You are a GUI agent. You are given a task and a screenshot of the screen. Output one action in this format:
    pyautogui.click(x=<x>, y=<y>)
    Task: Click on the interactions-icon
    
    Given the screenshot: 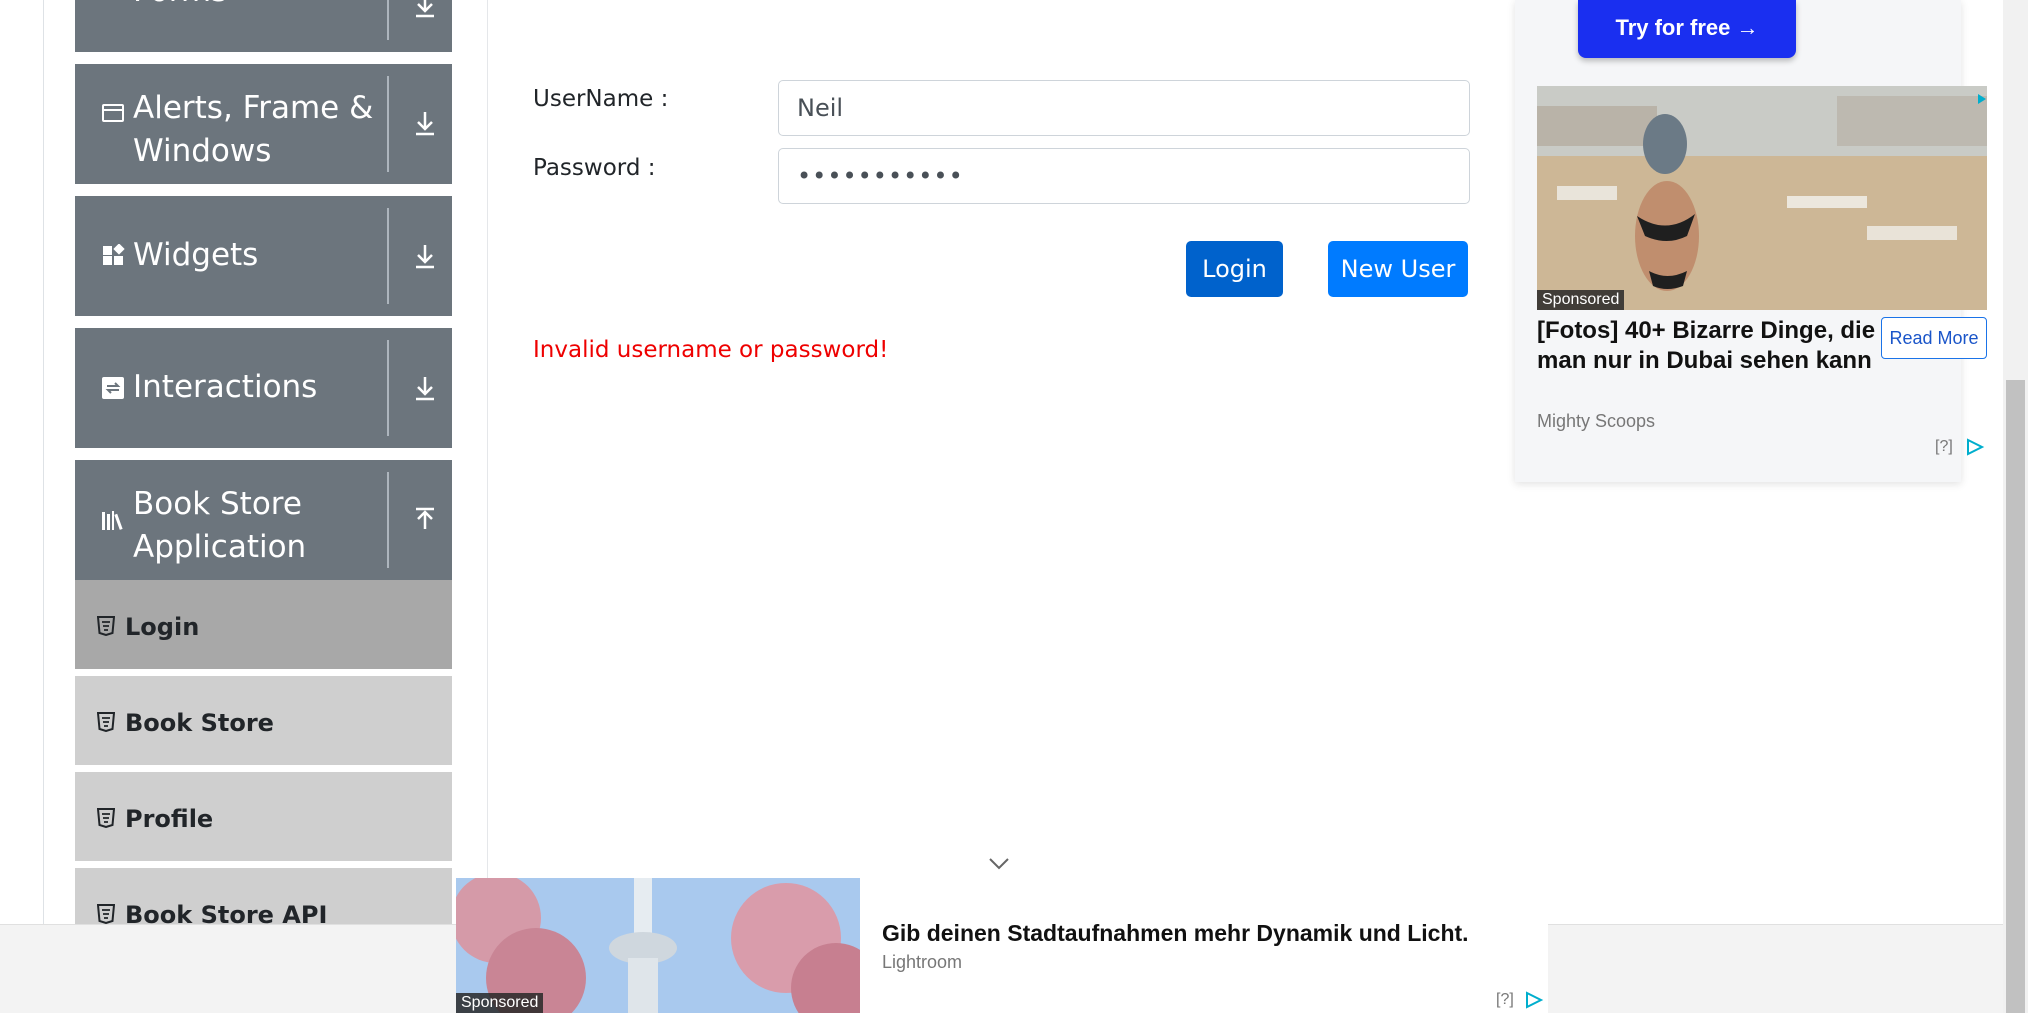 What is the action you would take?
    pyautogui.click(x=113, y=388)
    